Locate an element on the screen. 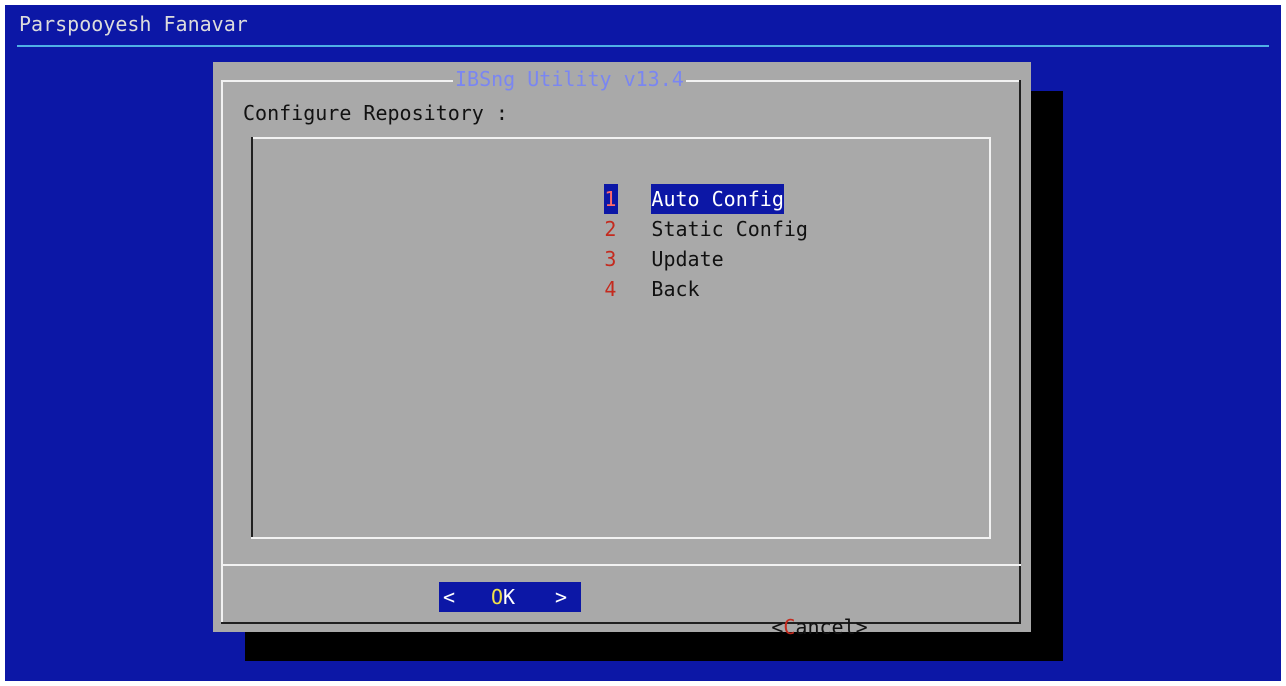 The height and width of the screenshot is (686, 1286). menu-box-border-bottom is located at coordinates (621, 538).